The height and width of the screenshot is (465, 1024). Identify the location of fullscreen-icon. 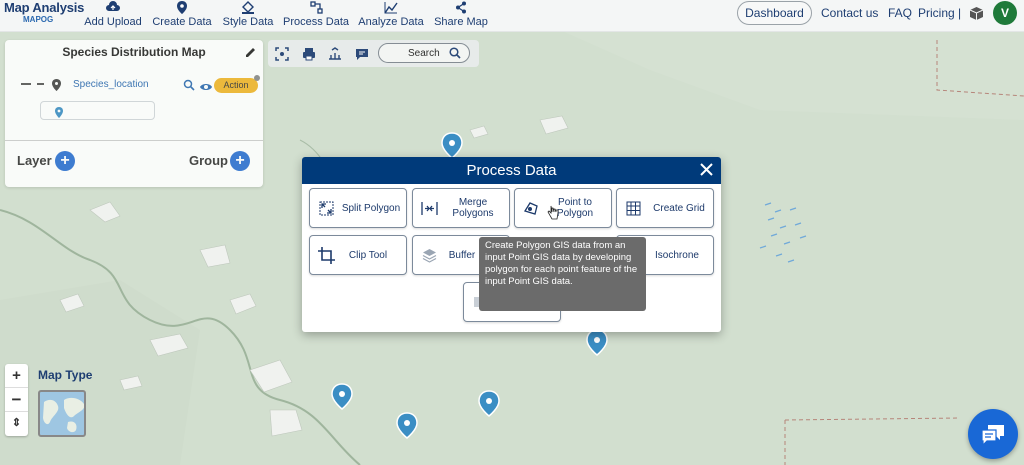
(282, 54).